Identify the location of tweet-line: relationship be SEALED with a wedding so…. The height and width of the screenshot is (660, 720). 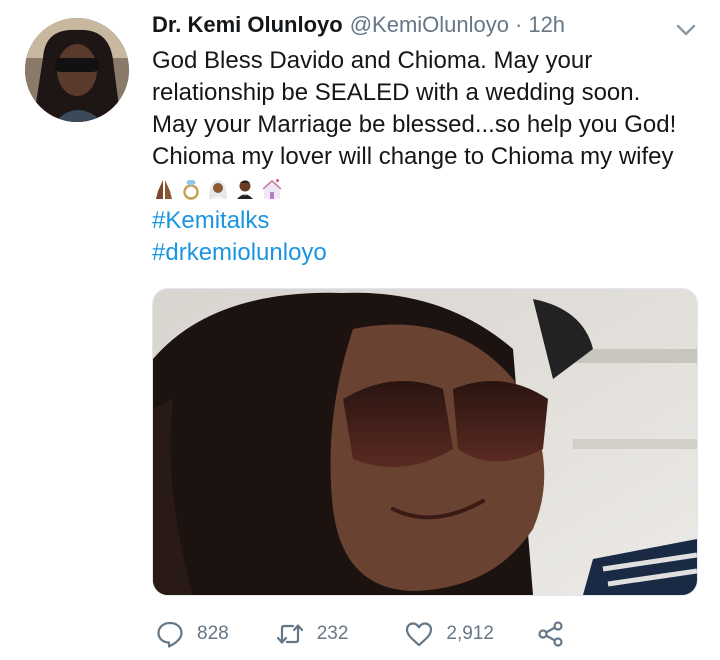
(396, 92).